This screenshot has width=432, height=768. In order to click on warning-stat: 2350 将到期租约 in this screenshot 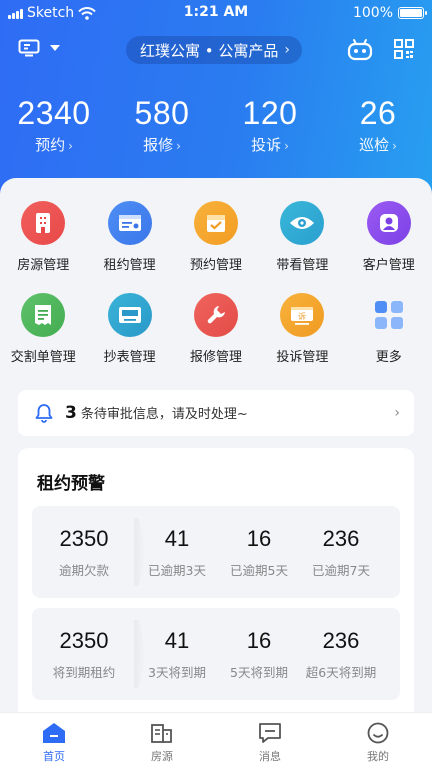, I will do `click(84, 654)`.